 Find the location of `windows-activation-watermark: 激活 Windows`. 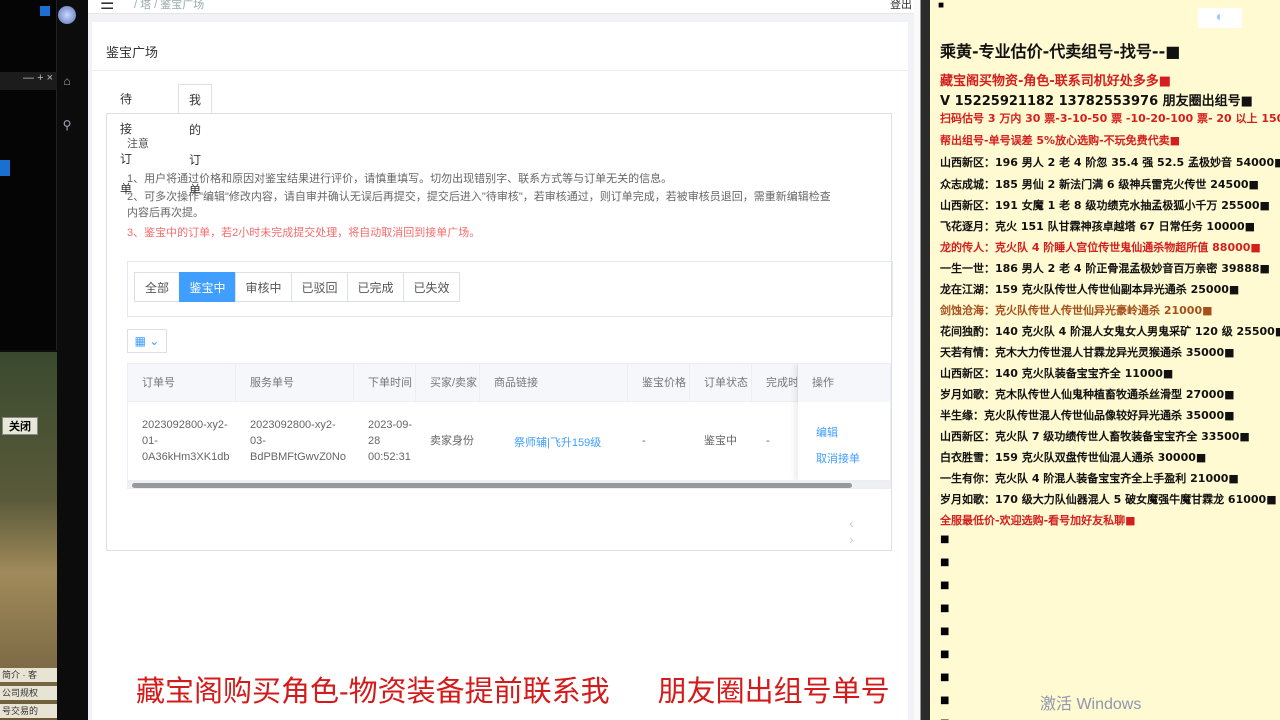

windows-activation-watermark: 激活 Windows is located at coordinates (1091, 704).